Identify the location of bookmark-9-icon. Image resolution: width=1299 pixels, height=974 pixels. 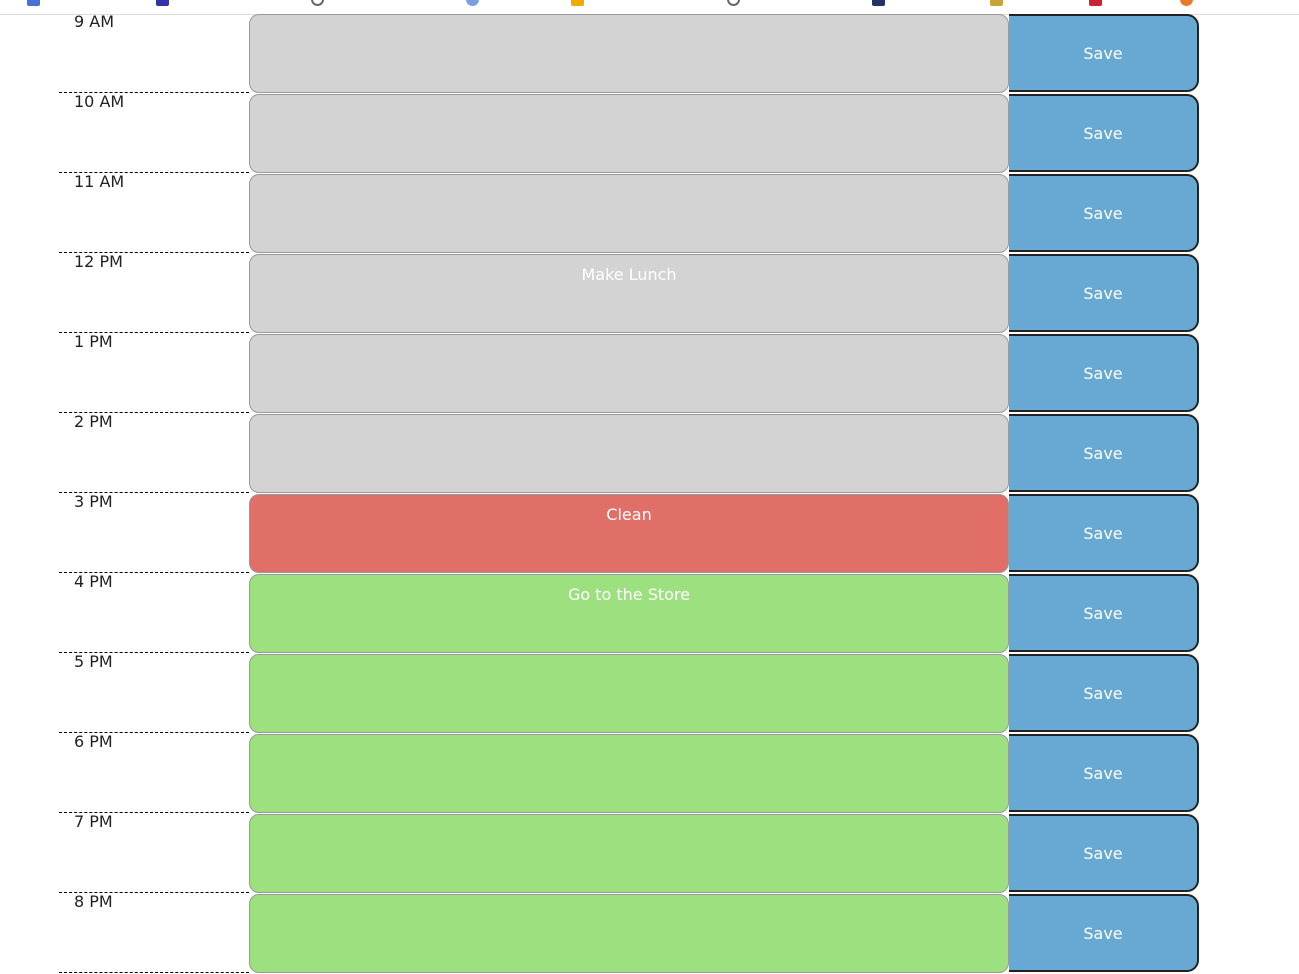
(1095, 3).